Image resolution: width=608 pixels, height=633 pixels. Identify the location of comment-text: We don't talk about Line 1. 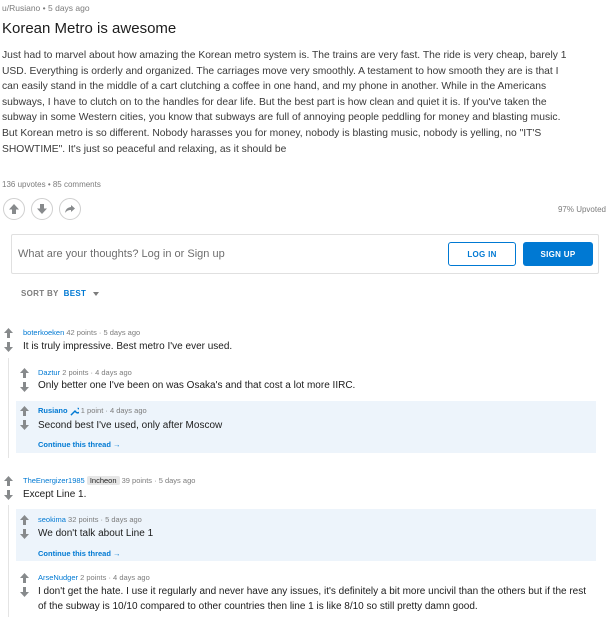
(96, 533).